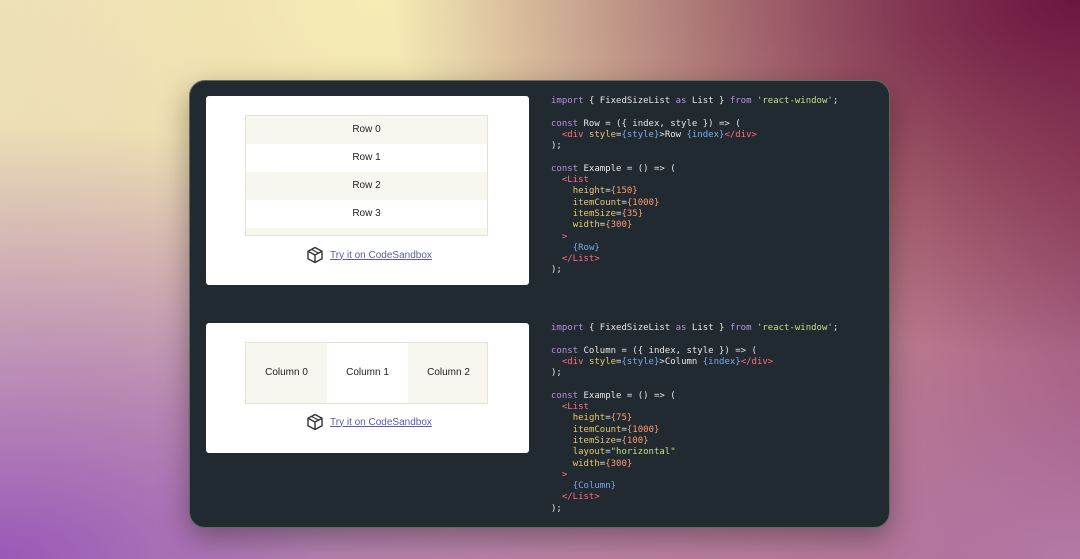 The width and height of the screenshot is (1080, 559). Describe the element at coordinates (621, 418) in the screenshot. I see `code-token: {75}` at that location.